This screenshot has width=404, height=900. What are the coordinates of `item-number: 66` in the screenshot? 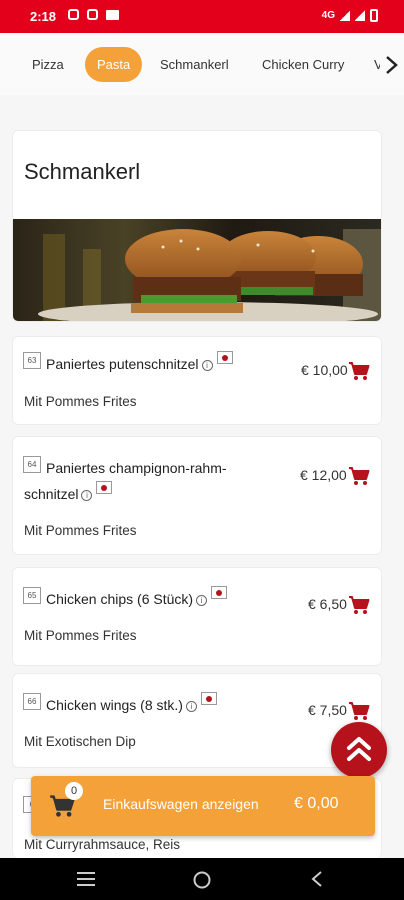 It's located at (32, 701).